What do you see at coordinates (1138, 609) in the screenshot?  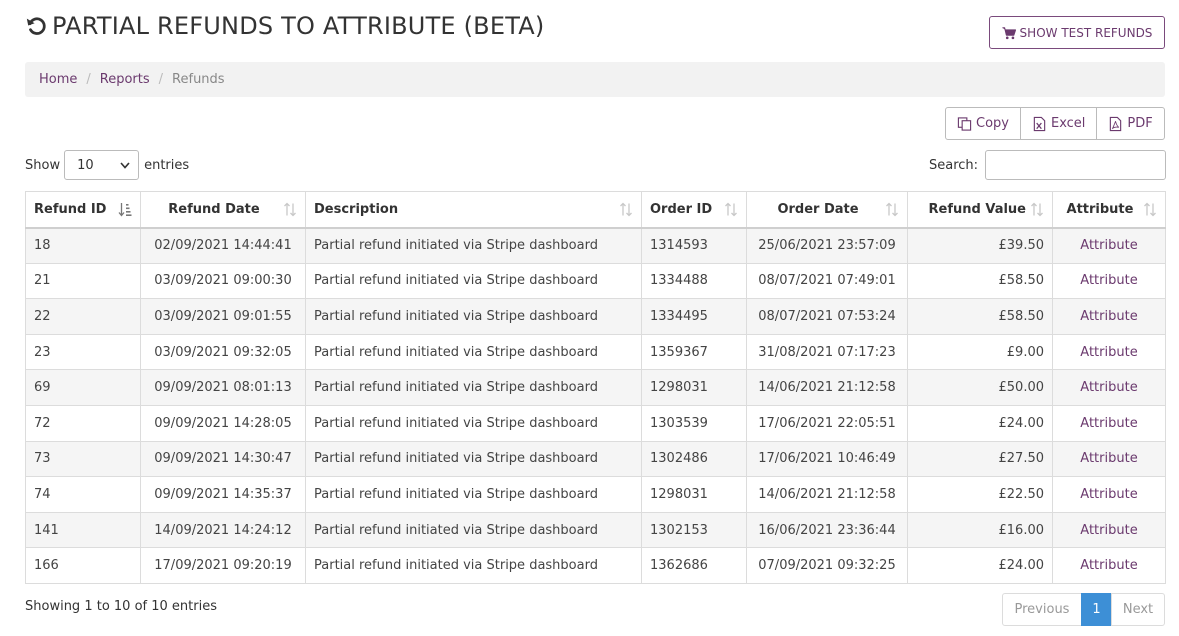 I see `pagination-next: Next` at bounding box center [1138, 609].